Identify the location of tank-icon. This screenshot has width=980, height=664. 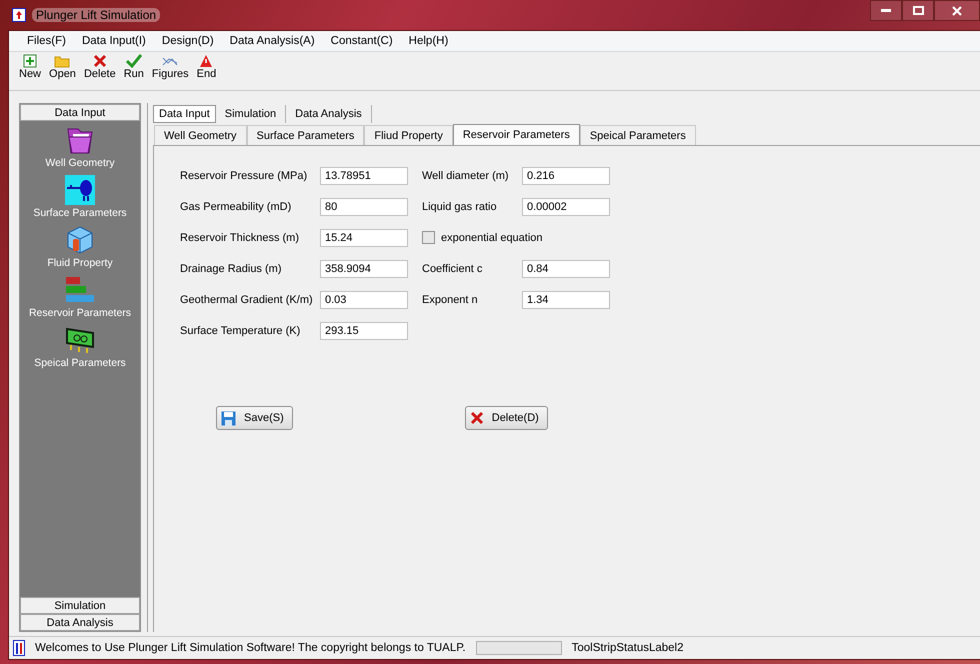
(80, 190).